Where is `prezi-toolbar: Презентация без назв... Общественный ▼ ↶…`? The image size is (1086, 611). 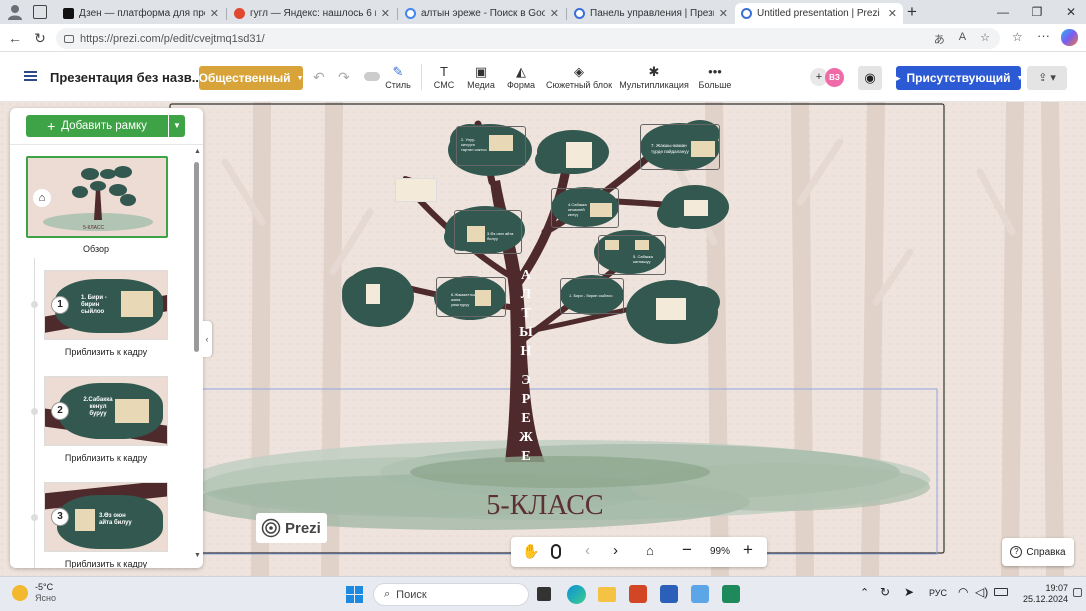 prezi-toolbar: Презентация без назв... Общественный ▼ ↶… is located at coordinates (543, 77).